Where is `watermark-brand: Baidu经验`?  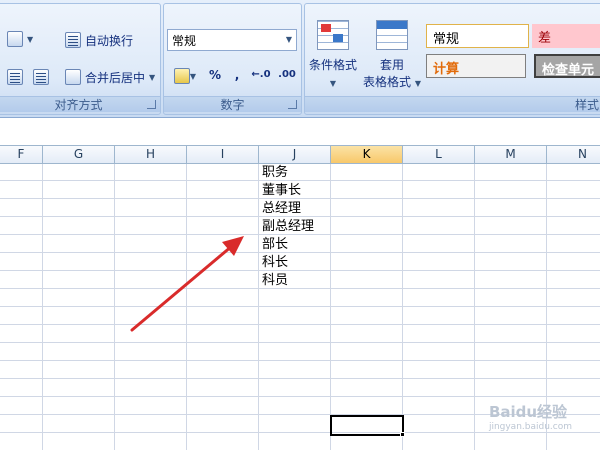
watermark-brand: Baidu经验 is located at coordinates (528, 412).